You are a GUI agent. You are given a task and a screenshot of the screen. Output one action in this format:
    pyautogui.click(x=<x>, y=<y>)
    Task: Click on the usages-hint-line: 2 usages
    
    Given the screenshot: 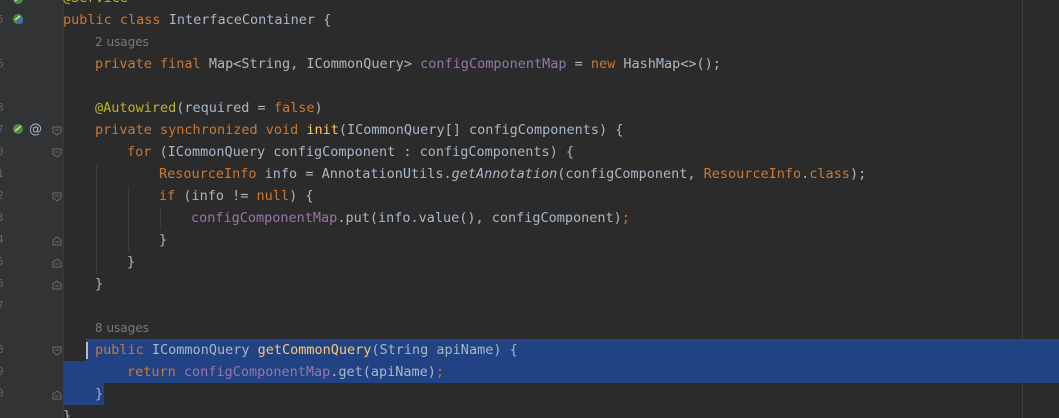 What is the action you would take?
    pyautogui.click(x=529, y=42)
    